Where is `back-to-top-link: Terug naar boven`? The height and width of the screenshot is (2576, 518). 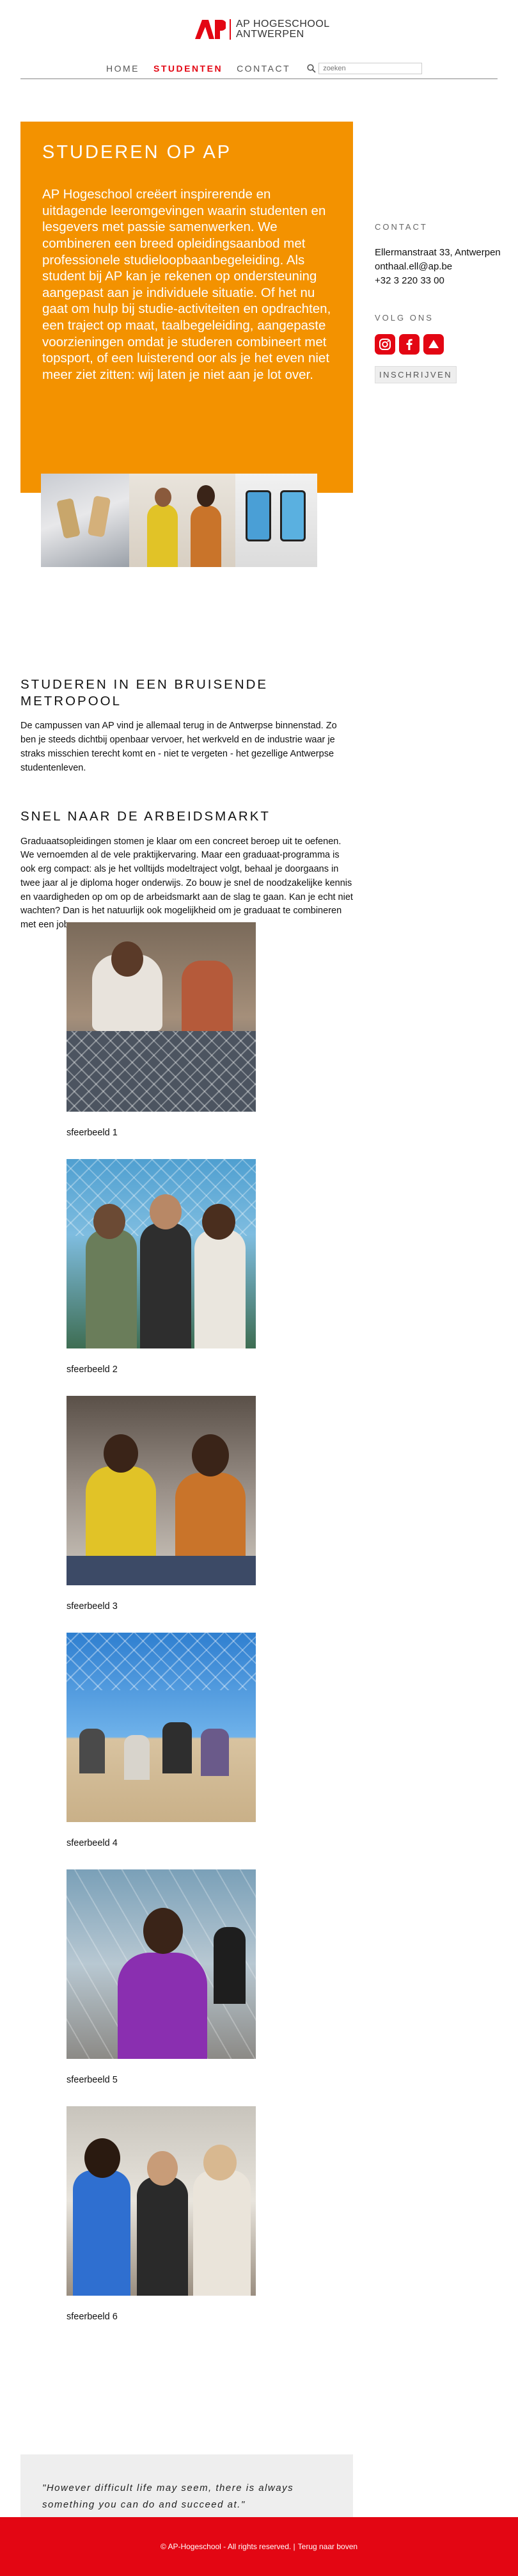 back-to-top-link: Terug naar boven is located at coordinates (328, 2546).